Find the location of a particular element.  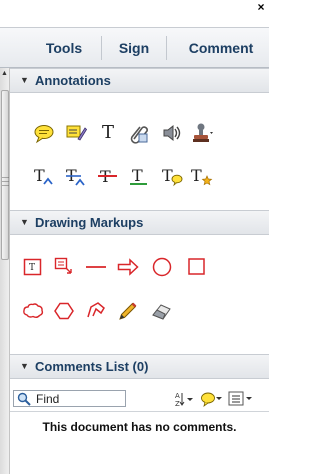

comments-list-title: Comments List (0) is located at coordinates (92, 366).